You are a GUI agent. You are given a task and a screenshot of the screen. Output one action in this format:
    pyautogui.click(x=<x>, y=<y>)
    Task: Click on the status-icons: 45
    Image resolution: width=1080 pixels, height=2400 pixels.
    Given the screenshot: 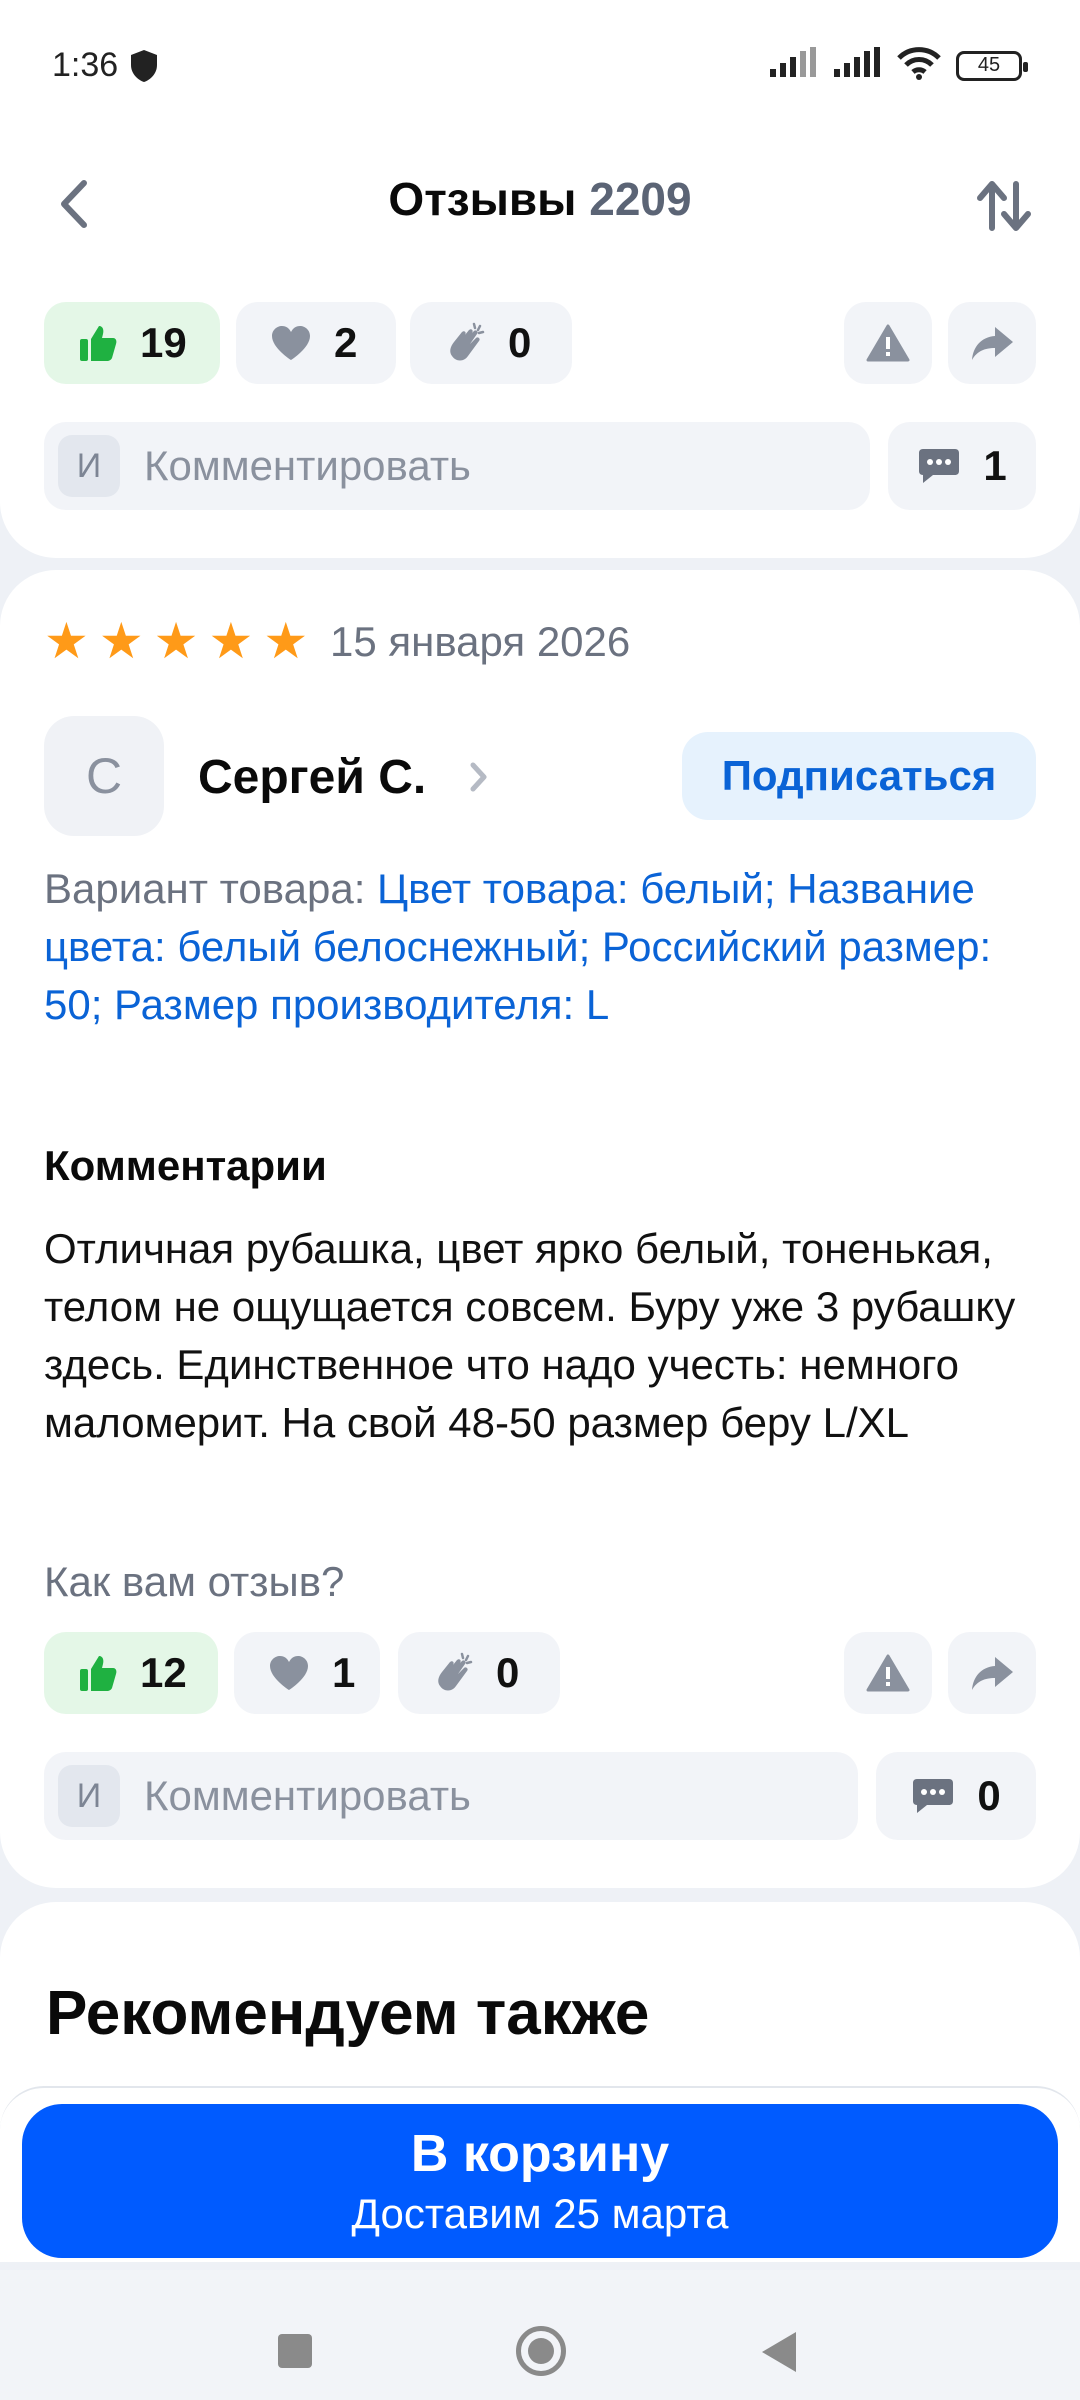 What is the action you would take?
    pyautogui.click(x=898, y=65)
    